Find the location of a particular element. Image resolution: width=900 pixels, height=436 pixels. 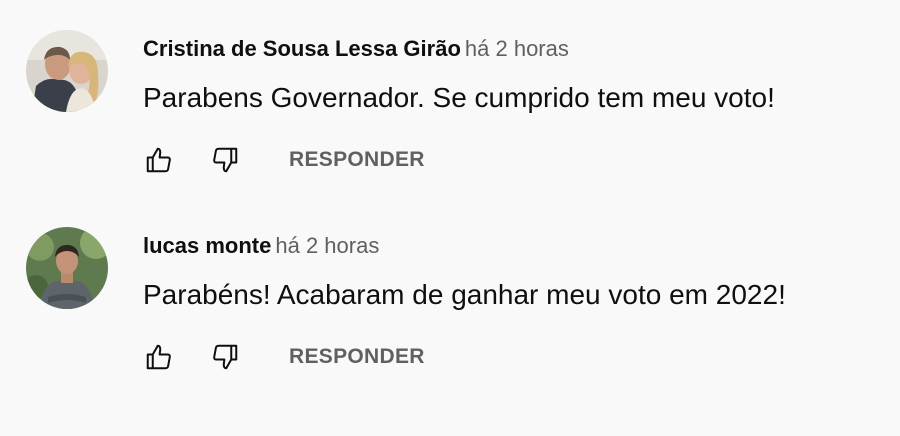

comment-header: Cristina de Sousa Lessa Girão há 2 horas is located at coordinates (356, 49).